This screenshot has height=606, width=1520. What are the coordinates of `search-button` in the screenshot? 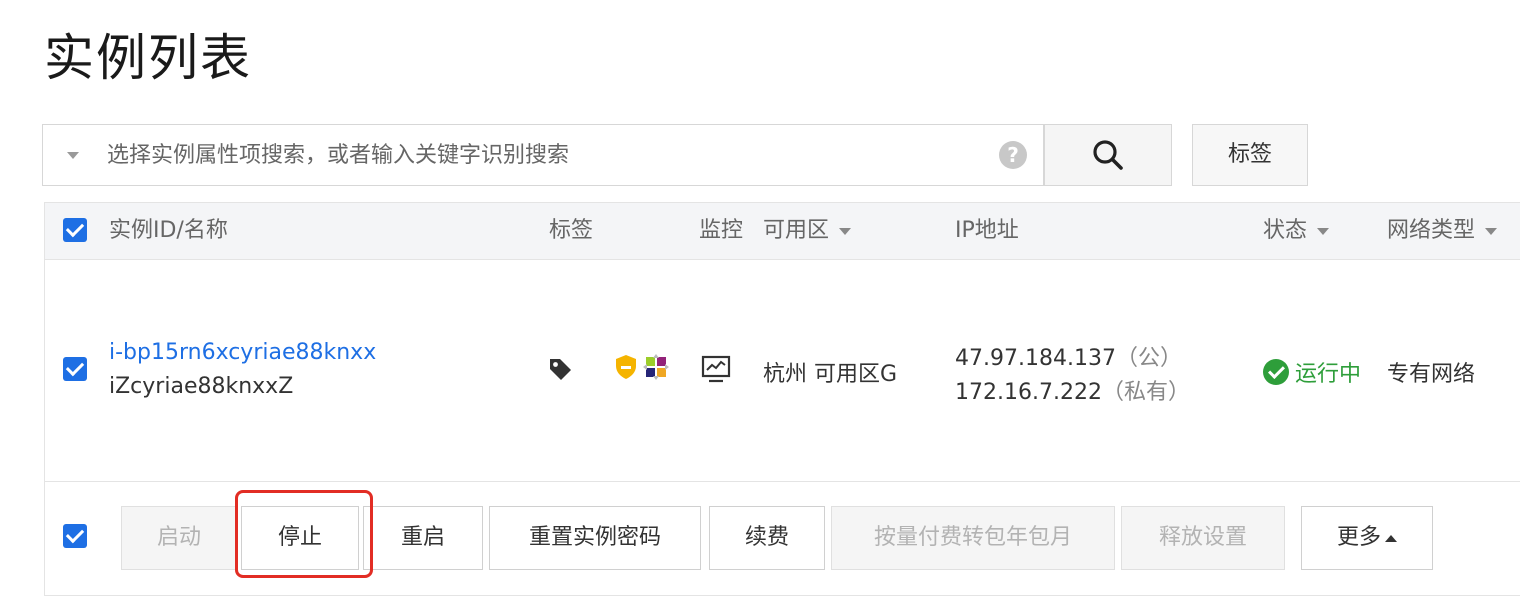 It's located at (1108, 155).